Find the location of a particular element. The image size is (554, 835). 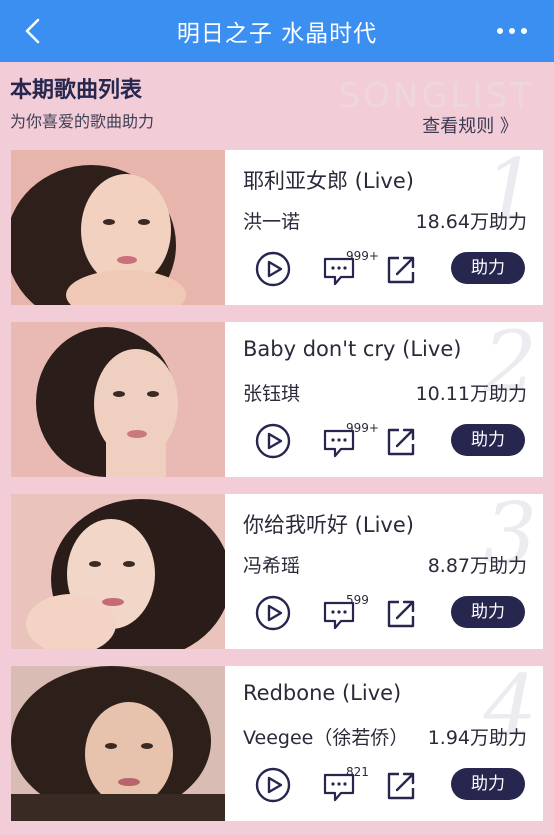

song-title: 你给我听好 (Live) is located at coordinates (328, 525).